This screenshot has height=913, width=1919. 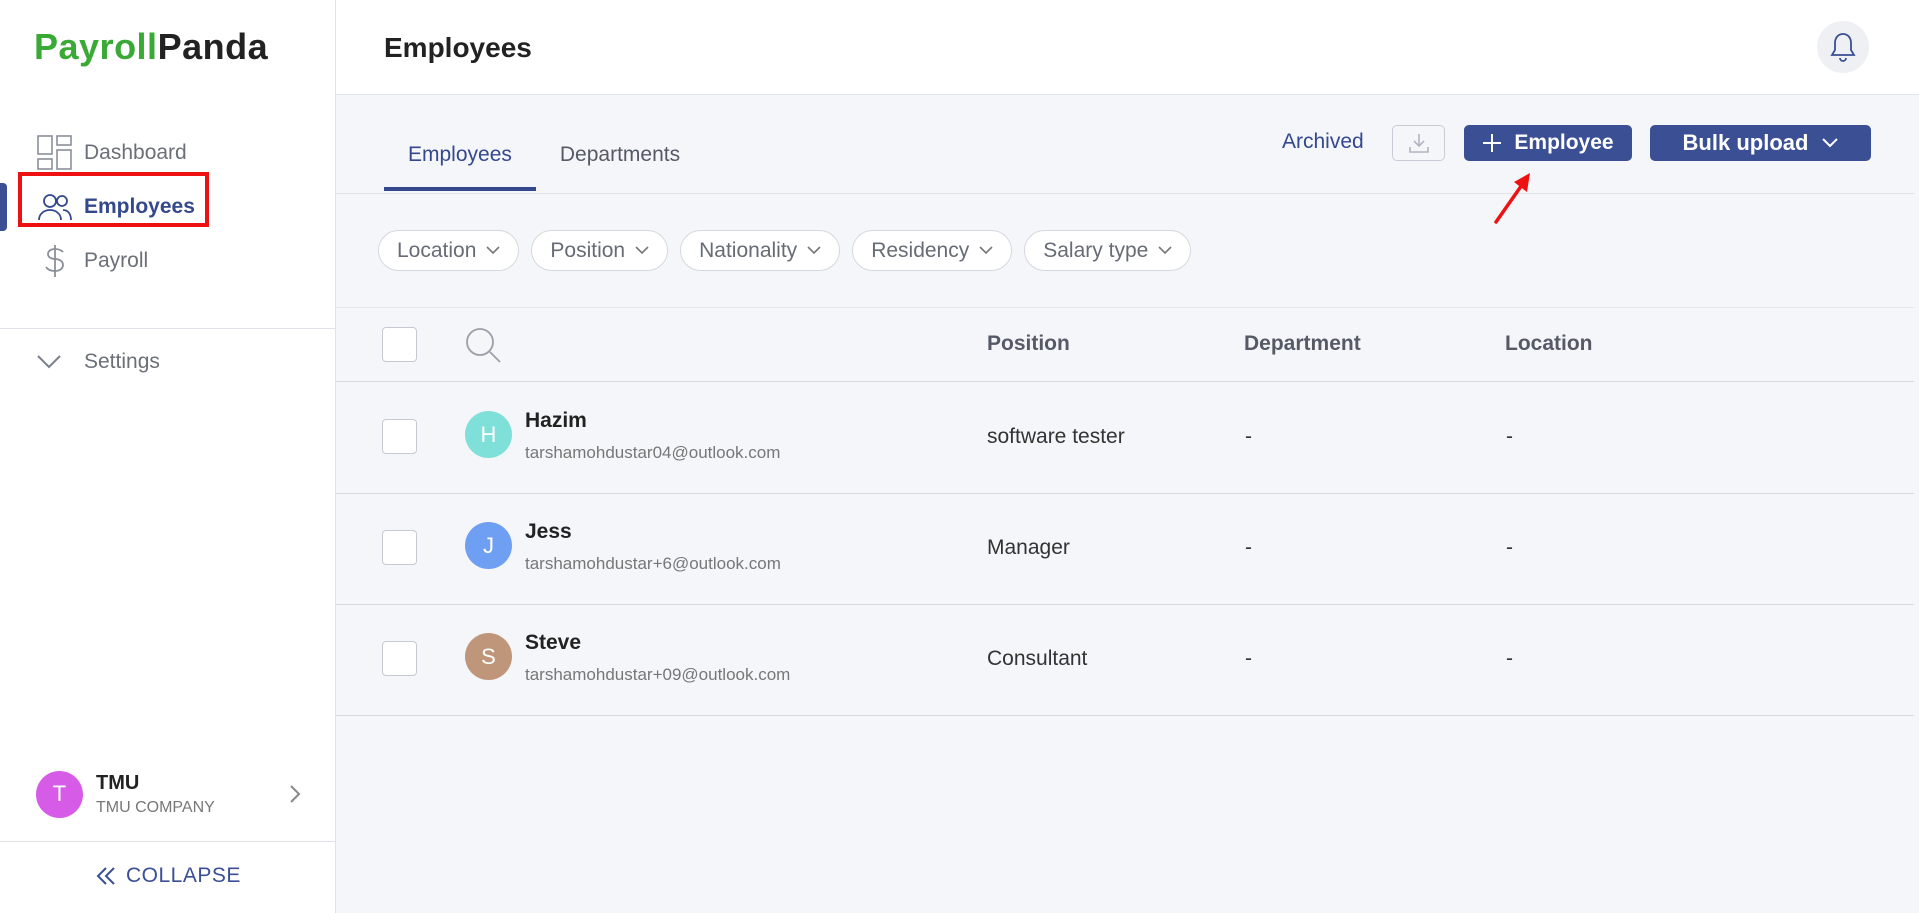 I want to click on avatar: J, so click(x=488, y=545).